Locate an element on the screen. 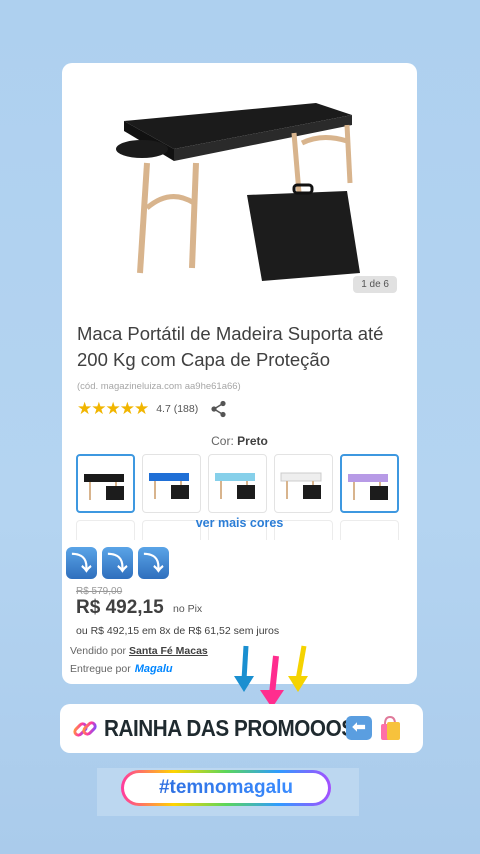 This screenshot has height=854, width=480. swatch-azul-claro is located at coordinates (237, 483).